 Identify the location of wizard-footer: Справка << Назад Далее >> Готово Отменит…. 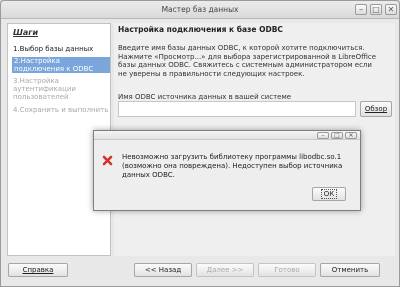
(200, 272).